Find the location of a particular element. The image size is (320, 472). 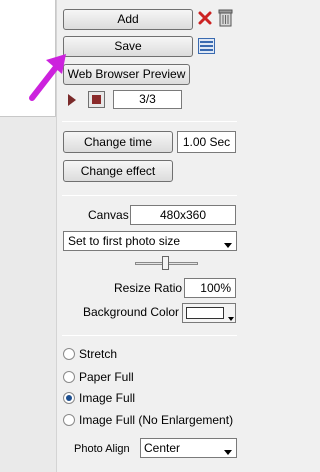

resize-ratio-label: Resize Ratio is located at coordinates (148, 288).